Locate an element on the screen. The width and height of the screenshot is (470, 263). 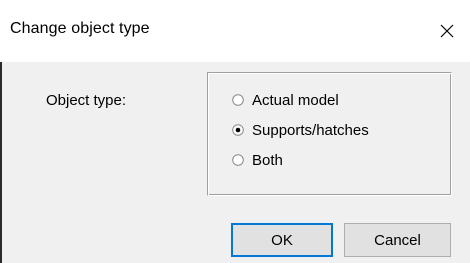
radio-label-actual-model: Actual model is located at coordinates (295, 100).